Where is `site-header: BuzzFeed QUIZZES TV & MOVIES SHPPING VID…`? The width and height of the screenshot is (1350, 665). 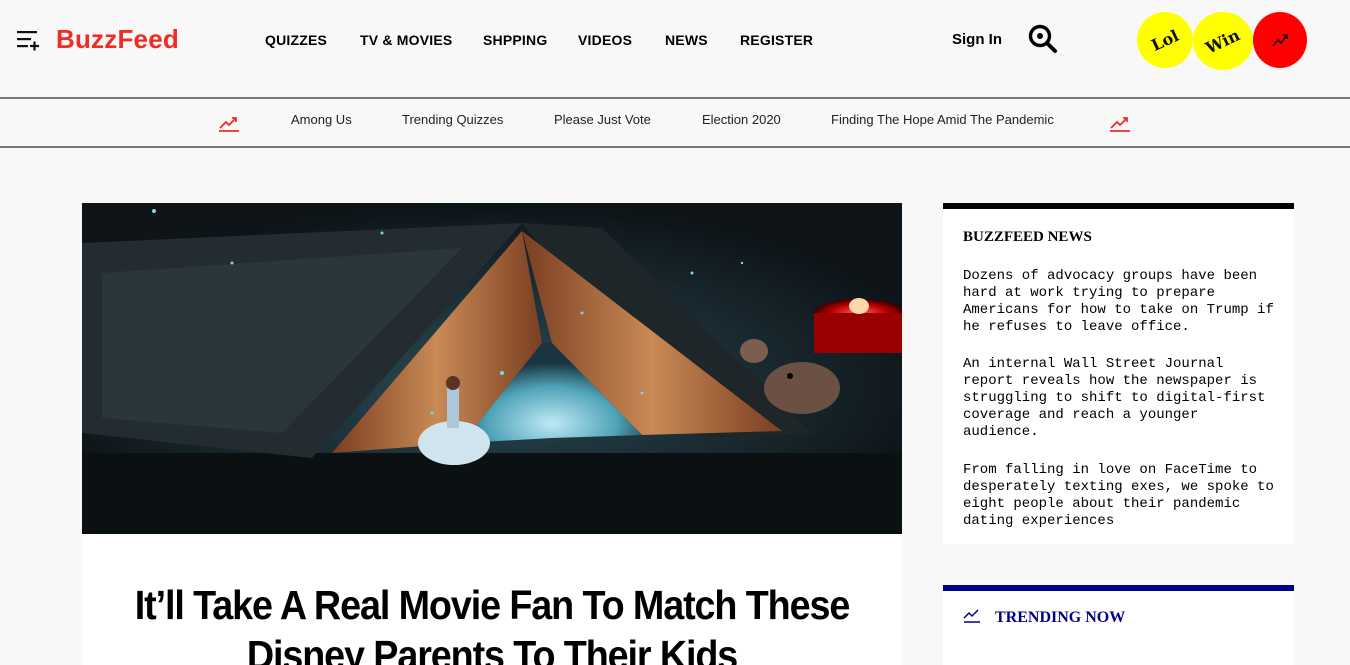
site-header: BuzzFeed QUIZZES TV & MOVIES SHPPING VID… is located at coordinates (675, 49).